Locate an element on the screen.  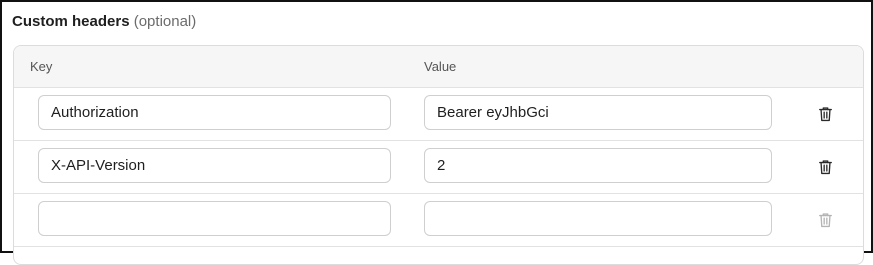
column-header-key: Key is located at coordinates (41, 66).